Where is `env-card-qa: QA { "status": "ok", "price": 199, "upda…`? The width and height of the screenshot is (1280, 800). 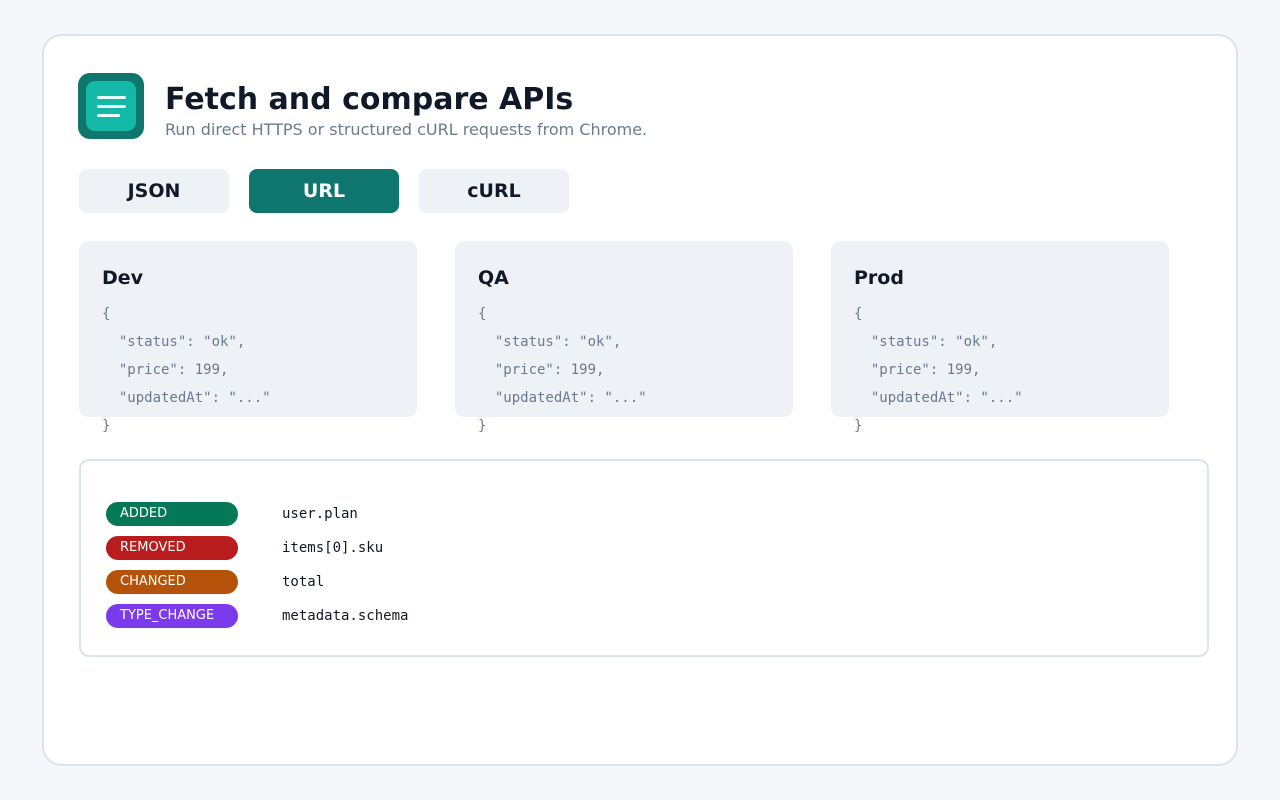
env-card-qa: QA { "status": "ok", "price": 199, "upda… is located at coordinates (624, 337).